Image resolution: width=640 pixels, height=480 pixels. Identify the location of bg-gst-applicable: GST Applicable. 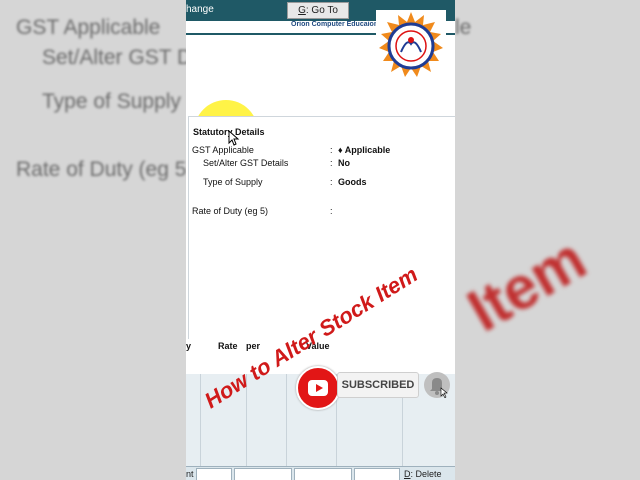
(88, 27).